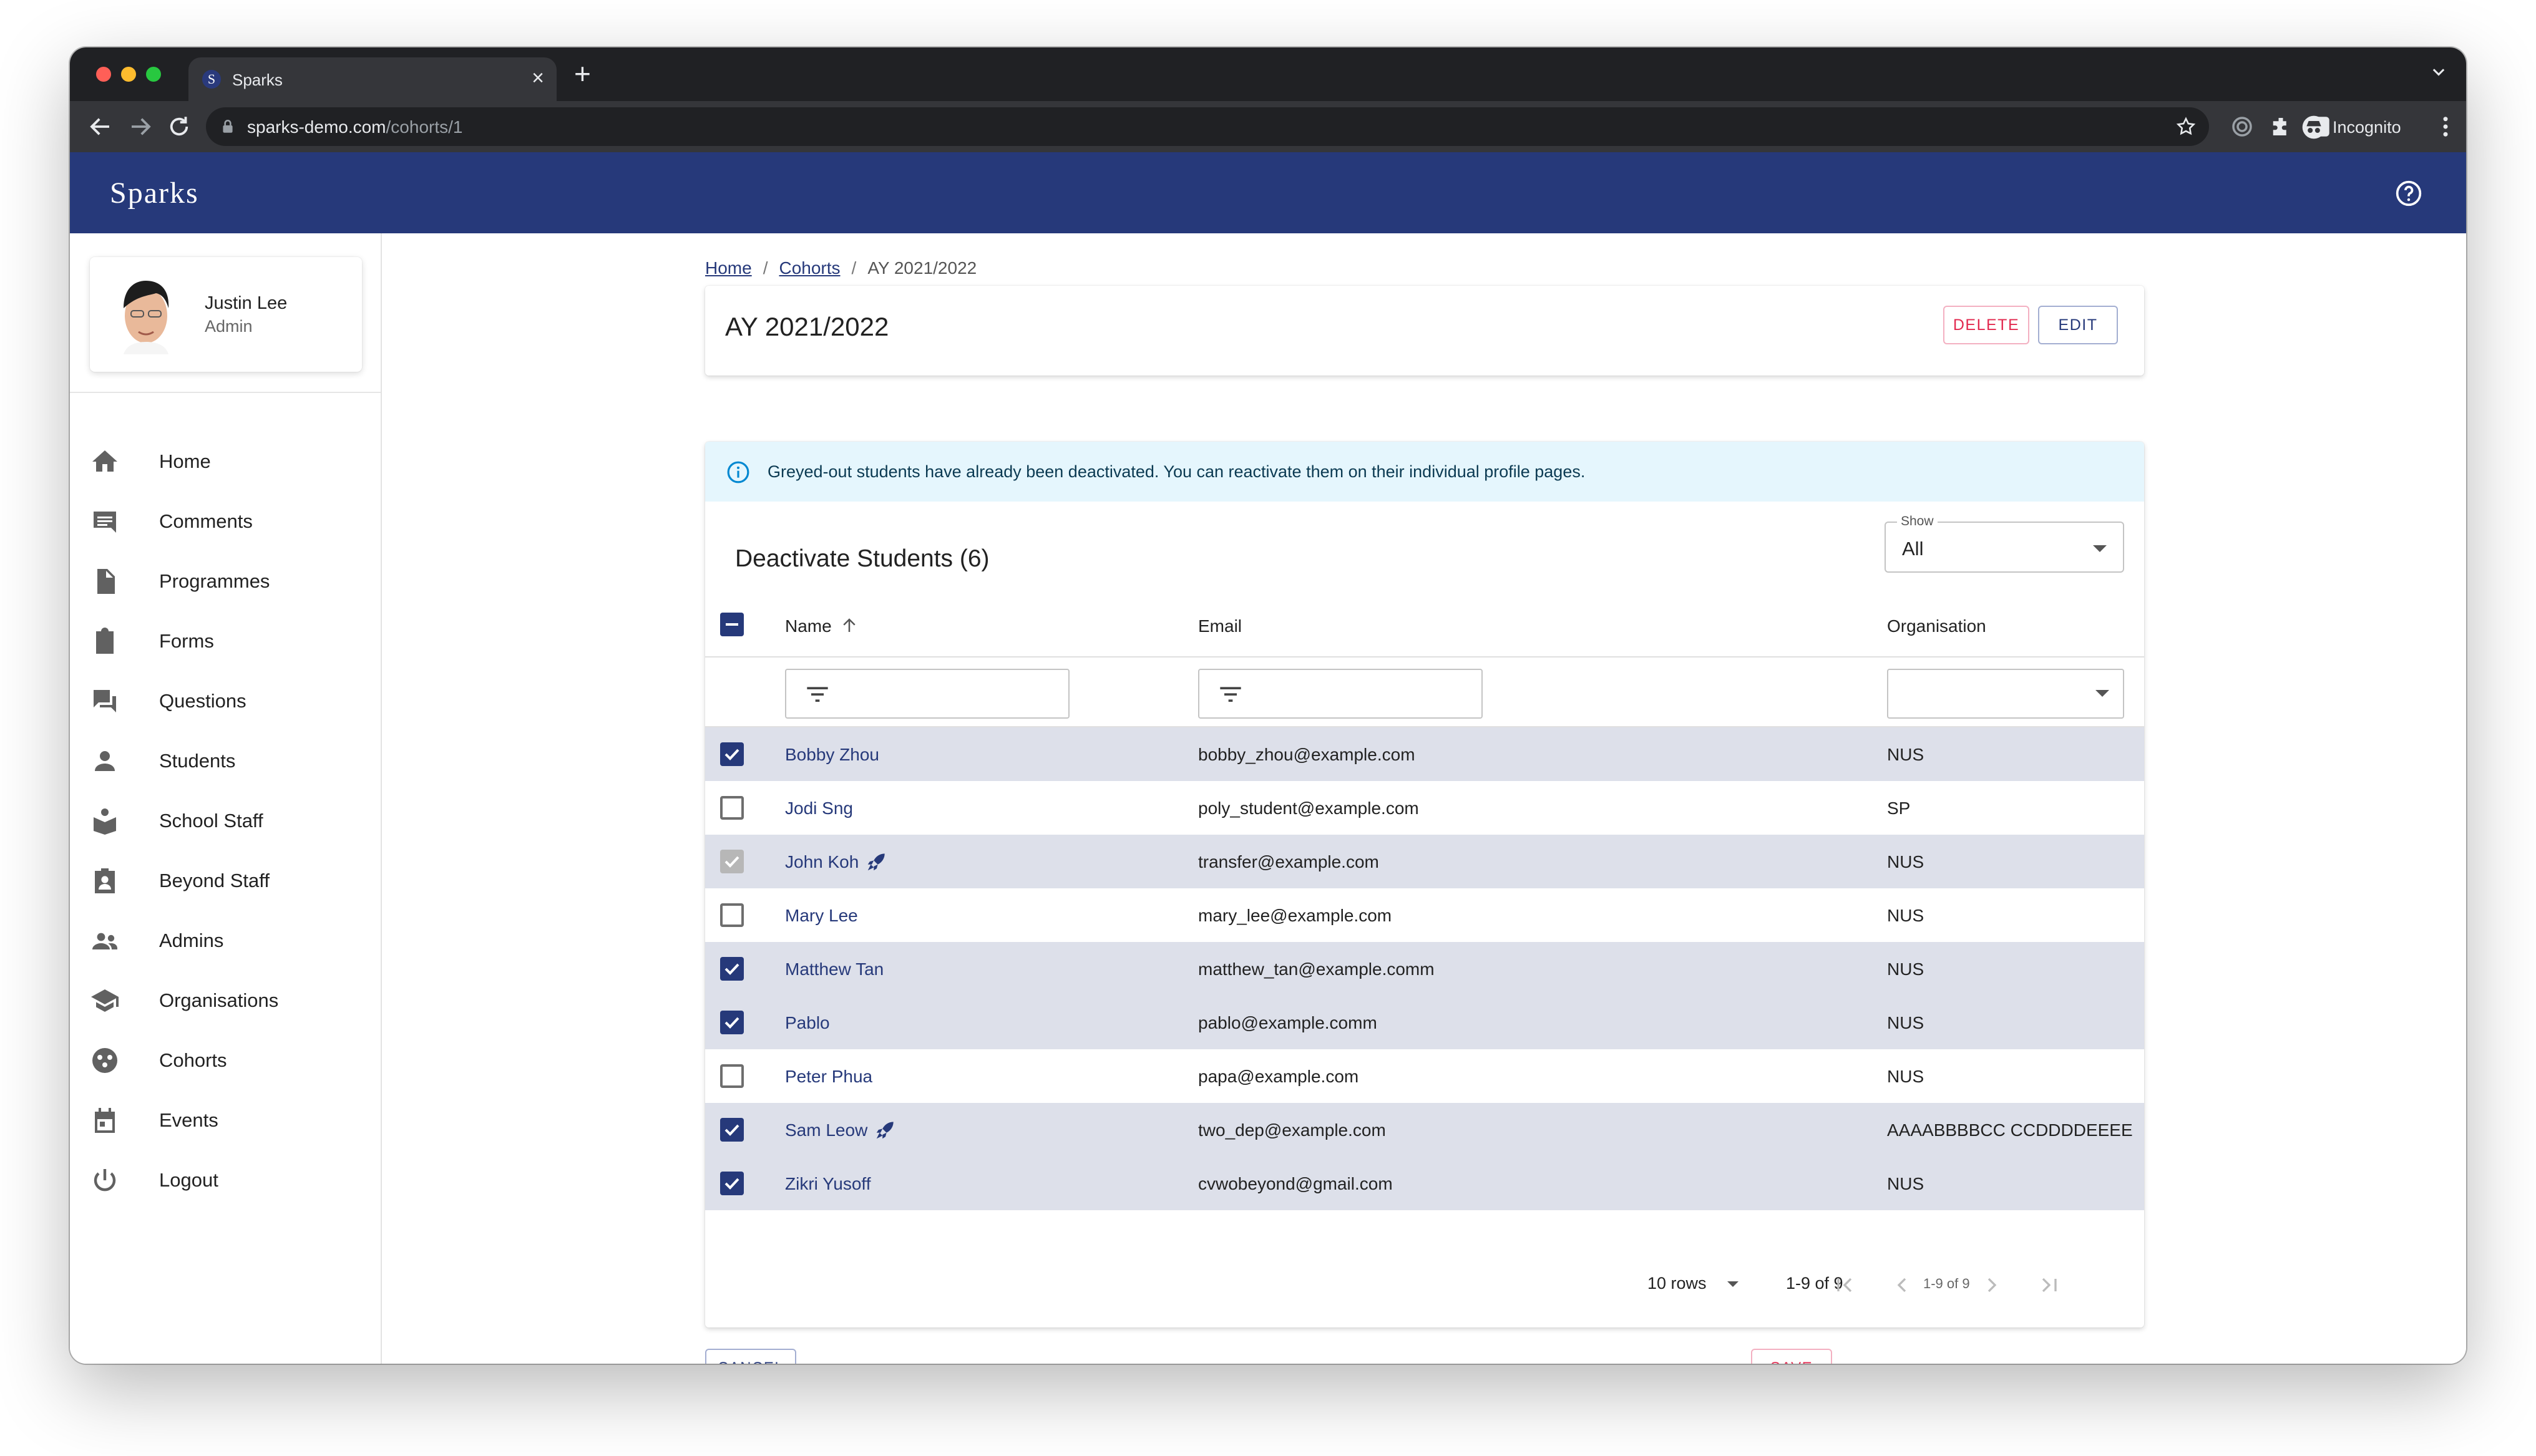 The image size is (2536, 1456). What do you see at coordinates (1207, 127) in the screenshot?
I see `address-bar: sparks-demo.com/cohorts/1` at bounding box center [1207, 127].